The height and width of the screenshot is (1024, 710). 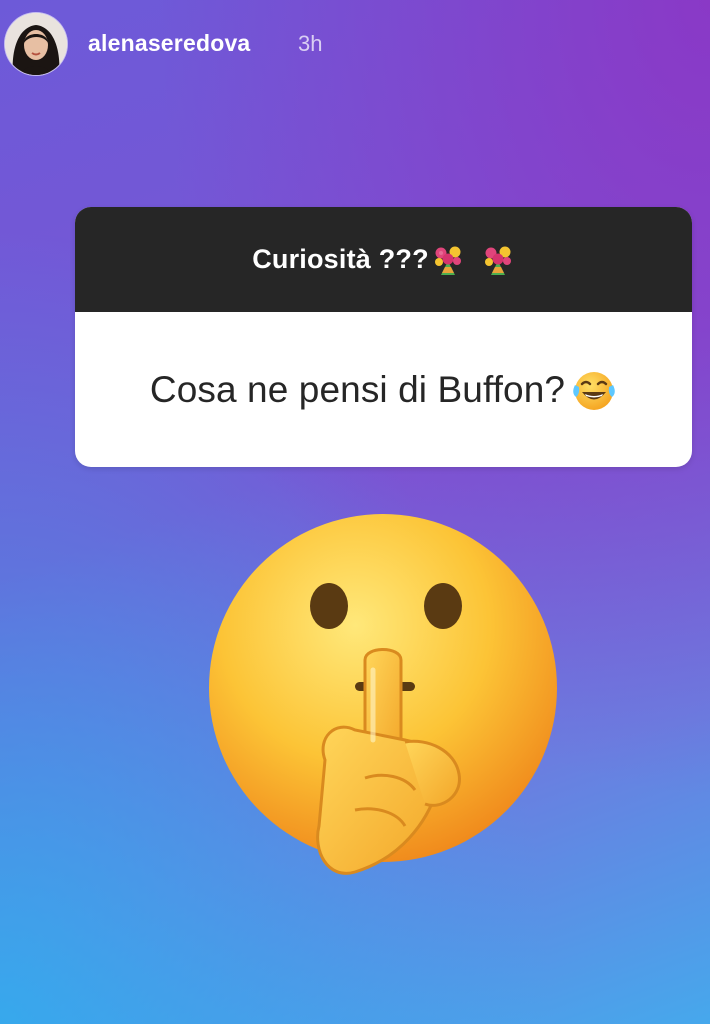 What do you see at coordinates (340, 259) in the screenshot?
I see `question-sticker-title: Curiosità ???` at bounding box center [340, 259].